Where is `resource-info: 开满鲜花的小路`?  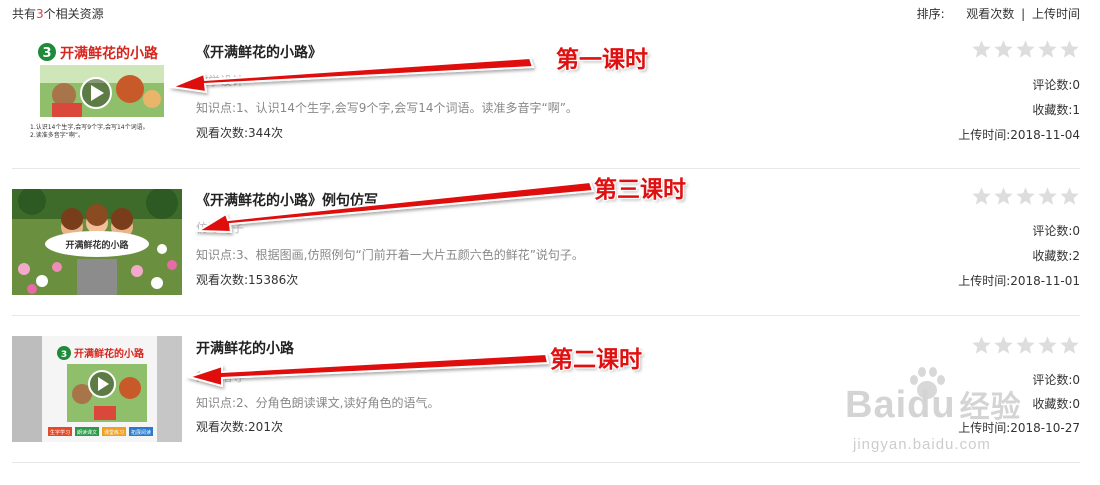 resource-info: 开满鲜花的小路 is located at coordinates (245, 348).